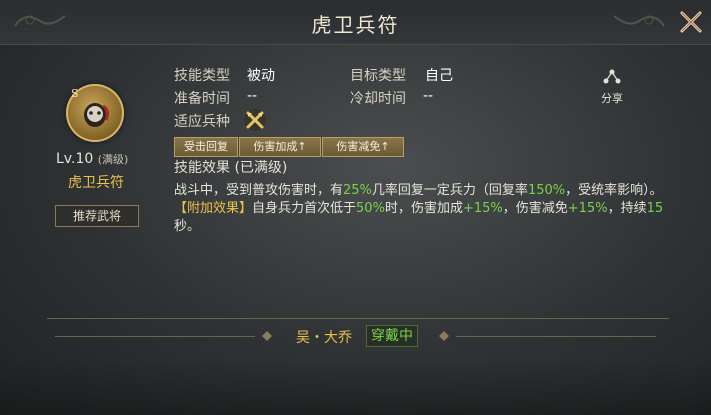 This screenshot has width=711, height=415. I want to click on share-icon, so click(612, 76).